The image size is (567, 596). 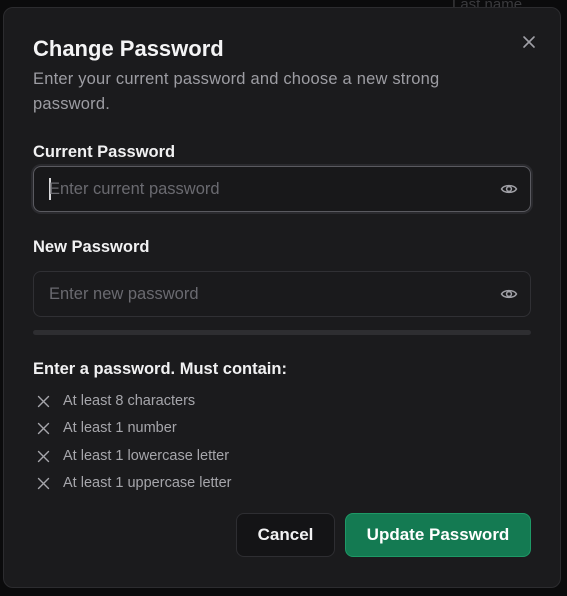 I want to click on update-password-button: Update Password, so click(x=438, y=535).